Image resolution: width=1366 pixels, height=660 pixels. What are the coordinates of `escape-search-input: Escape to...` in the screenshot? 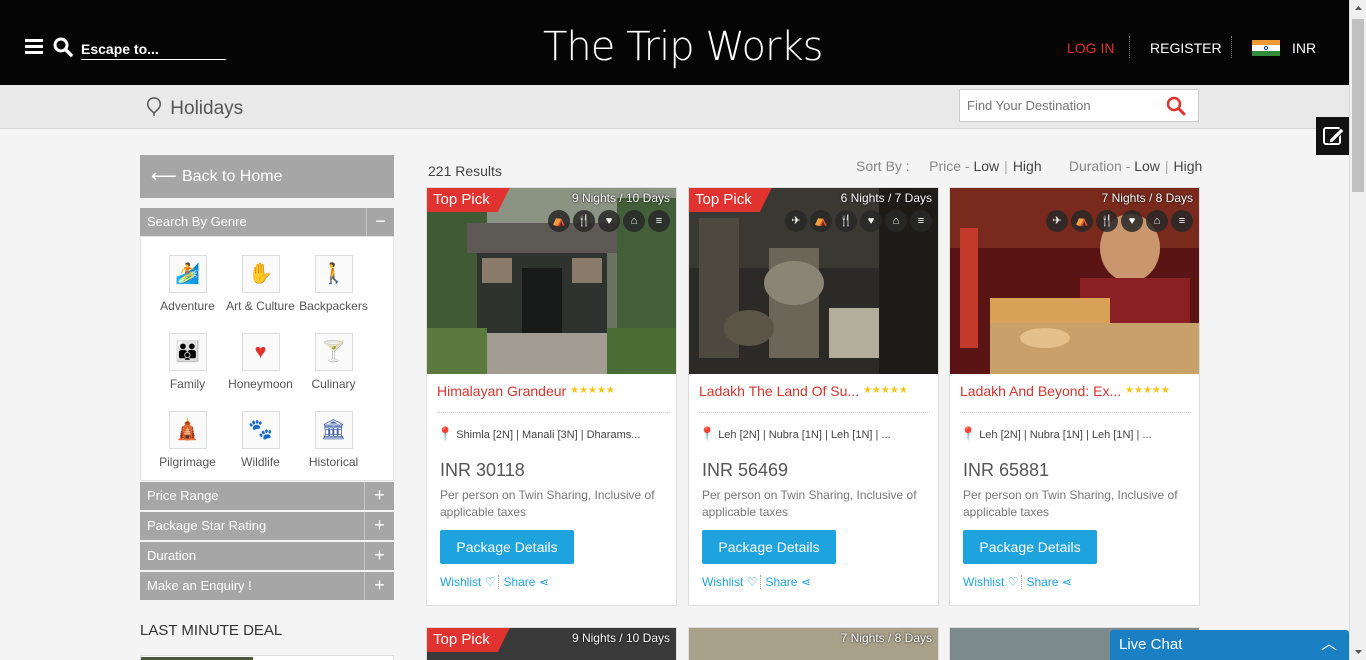 It's located at (153, 49).